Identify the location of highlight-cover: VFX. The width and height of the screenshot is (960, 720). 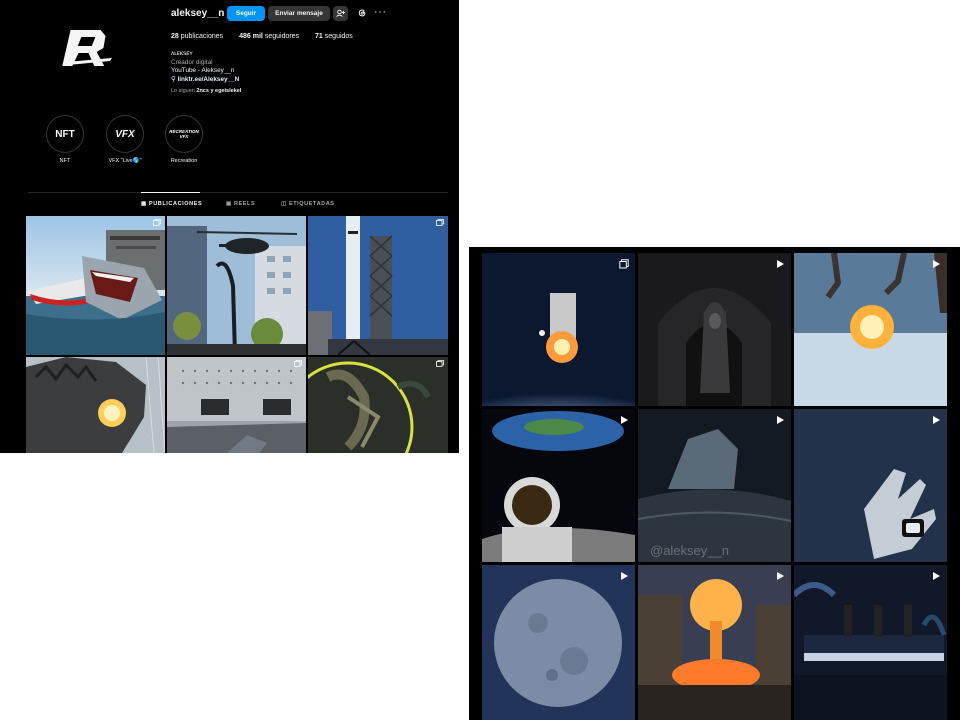
(125, 134).